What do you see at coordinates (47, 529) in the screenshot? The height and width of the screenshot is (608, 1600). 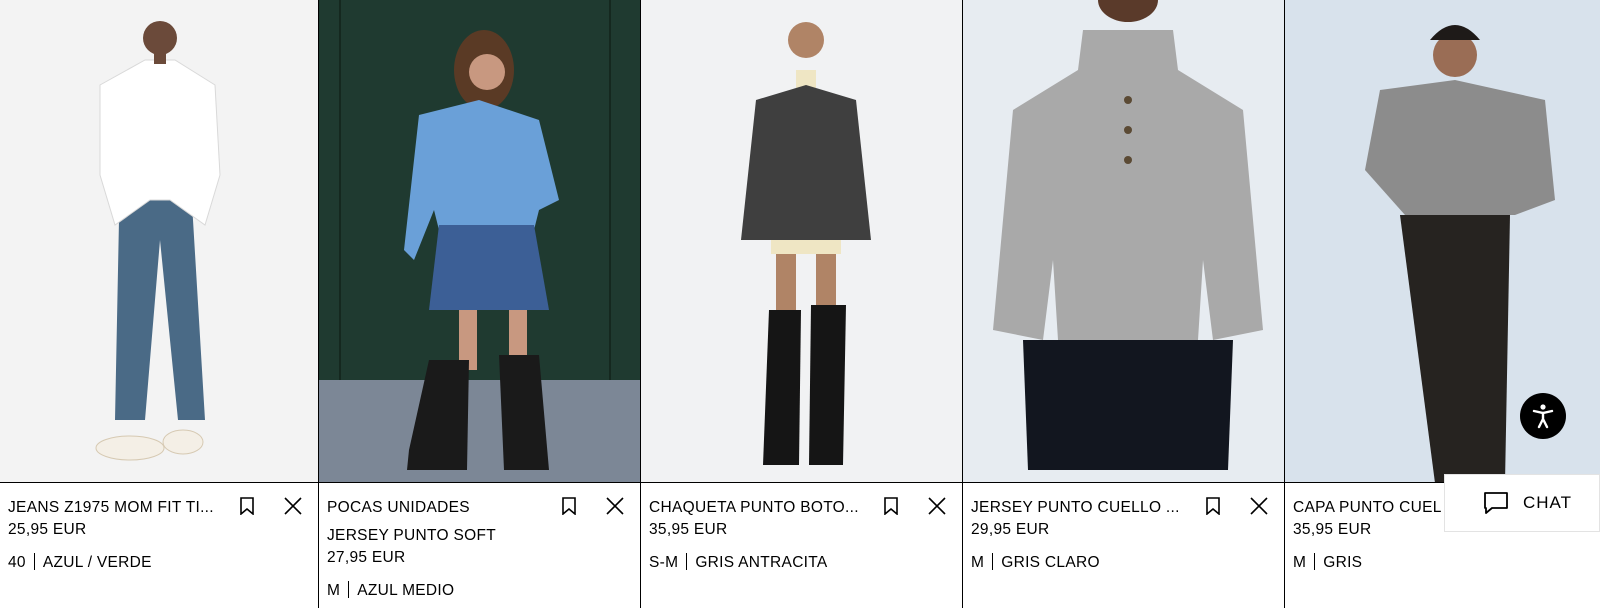 I see `product-price: 25,95 EUR` at bounding box center [47, 529].